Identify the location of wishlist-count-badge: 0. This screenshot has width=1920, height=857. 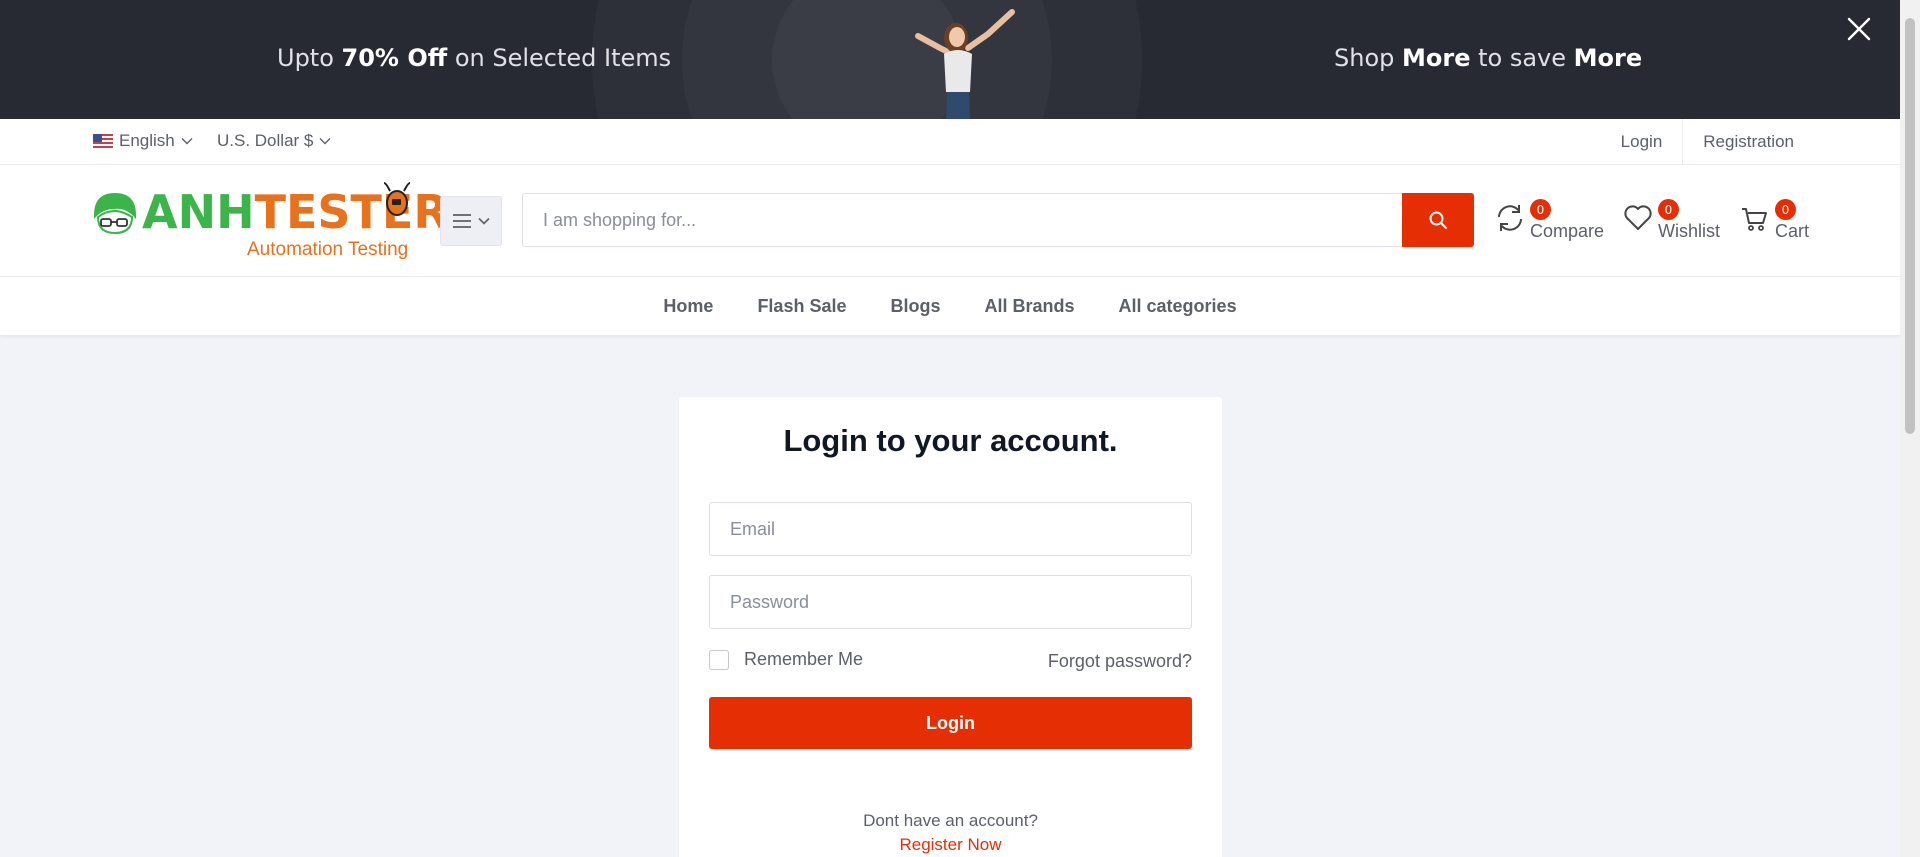
(1668, 209).